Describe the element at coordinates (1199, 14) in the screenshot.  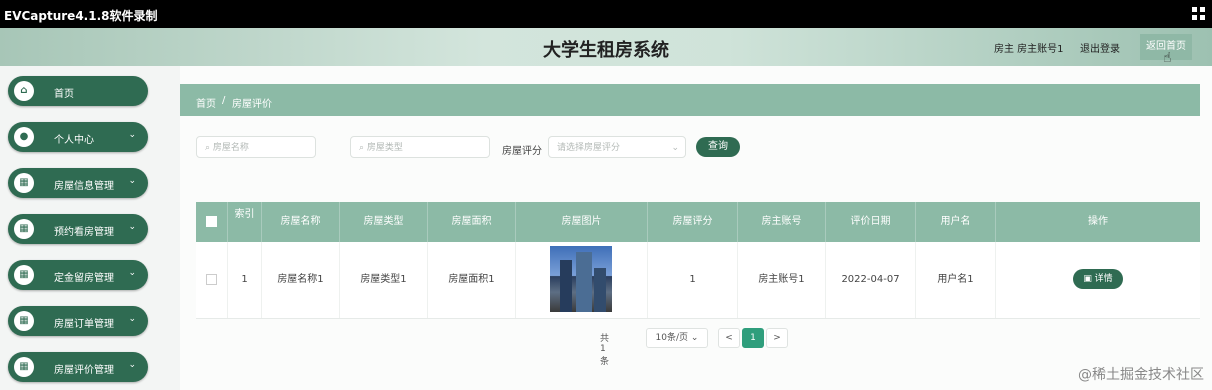
I see `grid-icon` at that location.